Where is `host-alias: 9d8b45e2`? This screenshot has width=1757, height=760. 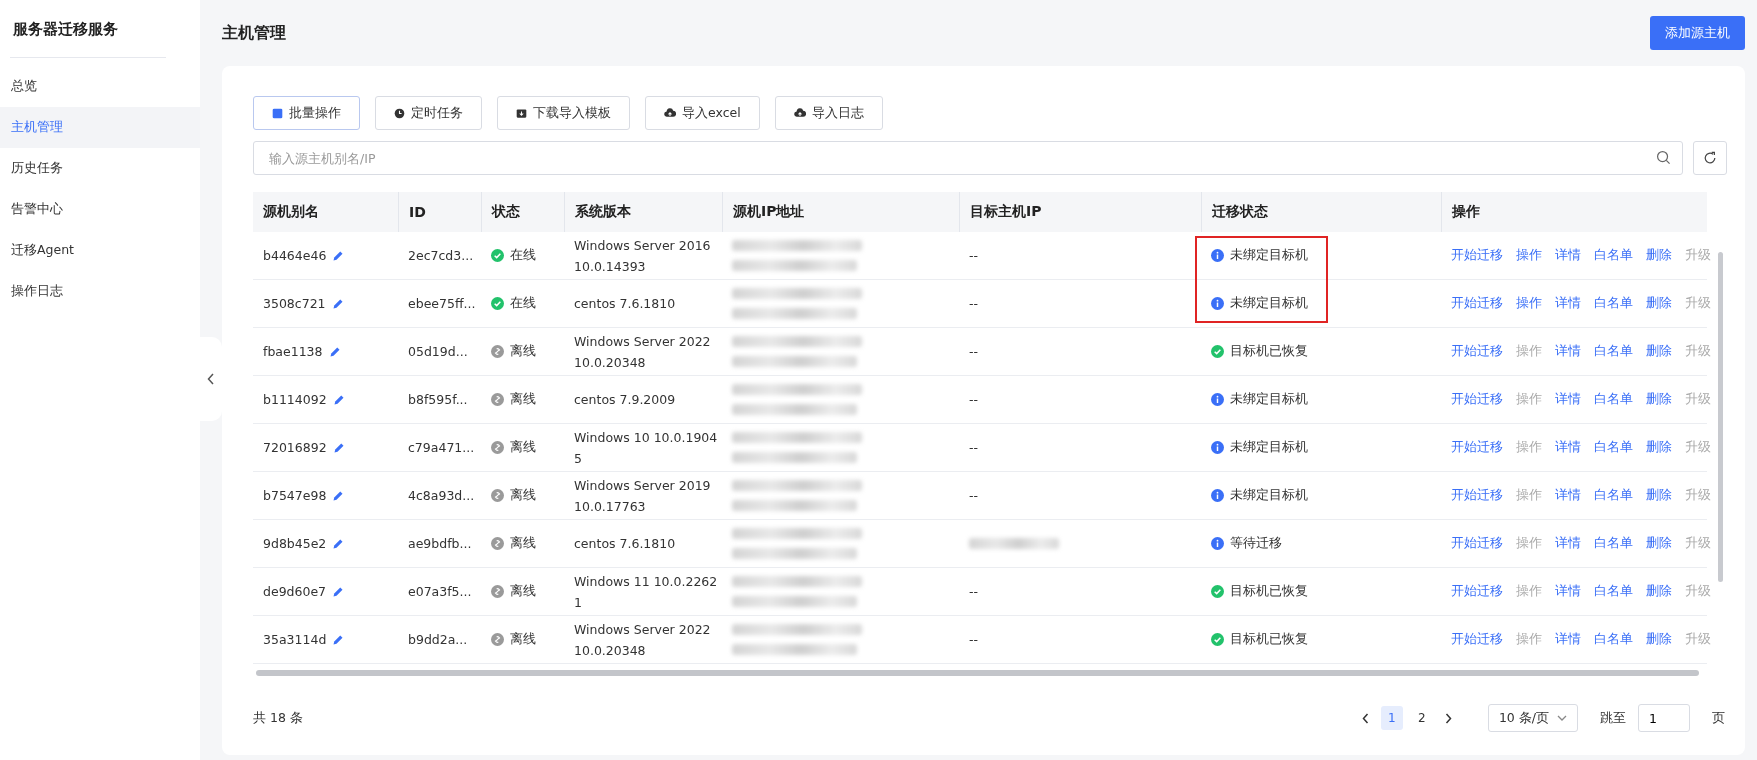 host-alias: 9d8b45e2 is located at coordinates (295, 543).